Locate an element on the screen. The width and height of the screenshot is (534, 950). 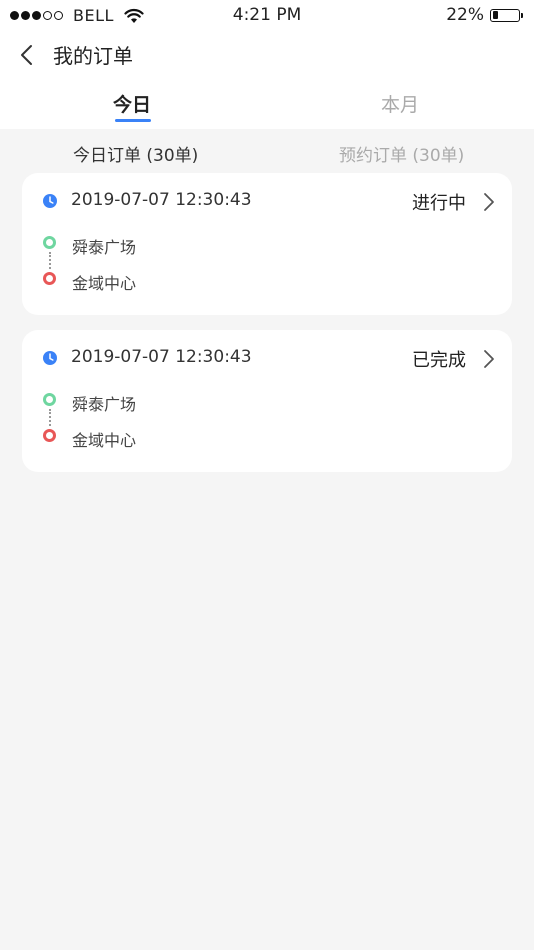
subtab-today-orders: 今日订单 (30单) is located at coordinates (135, 153).